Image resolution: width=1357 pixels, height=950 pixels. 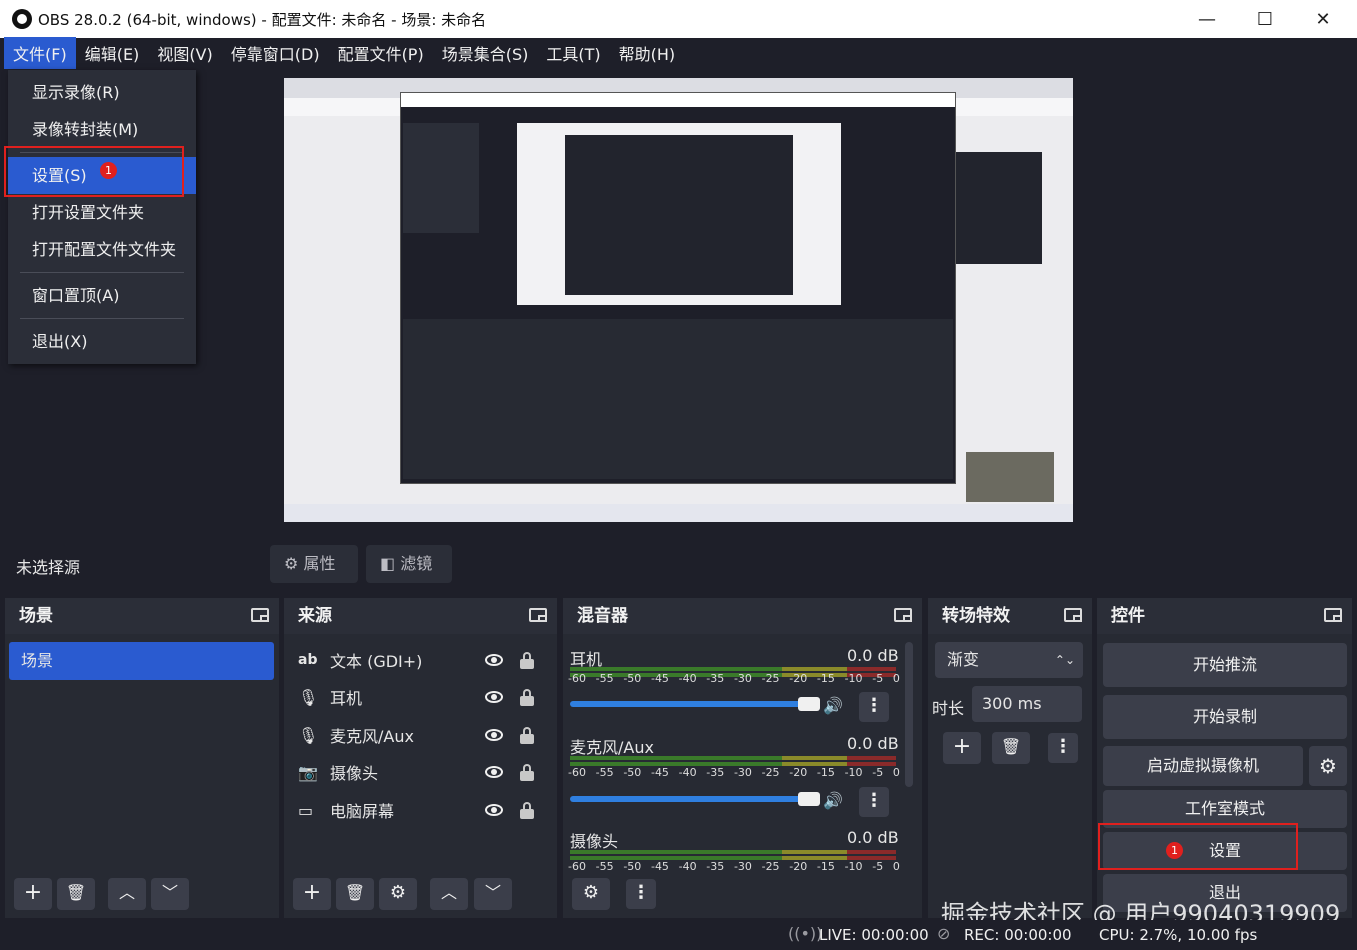 What do you see at coordinates (40, 53) in the screenshot?
I see `menu-file: 文件(F)` at bounding box center [40, 53].